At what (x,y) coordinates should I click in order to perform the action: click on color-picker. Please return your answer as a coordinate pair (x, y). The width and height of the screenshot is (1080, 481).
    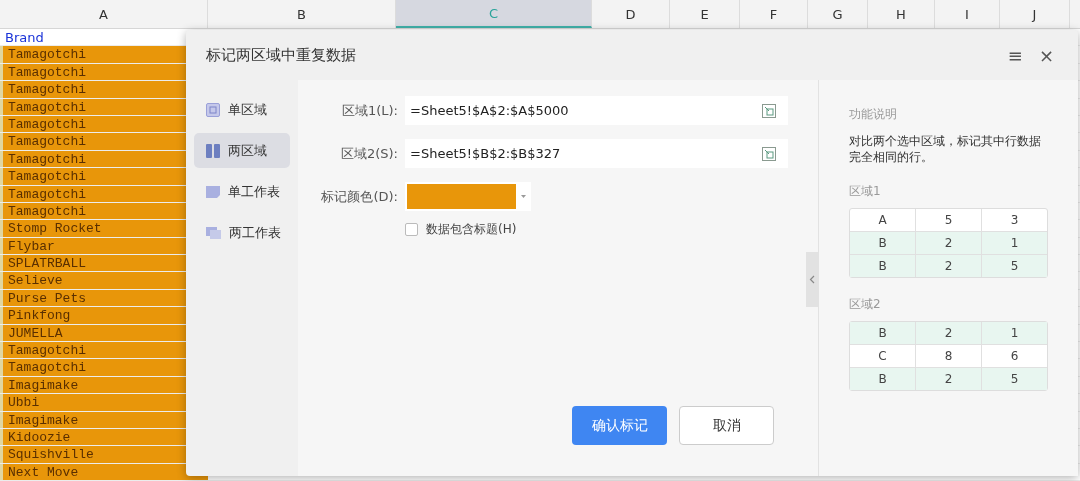
    Looking at the image, I should click on (468, 196).